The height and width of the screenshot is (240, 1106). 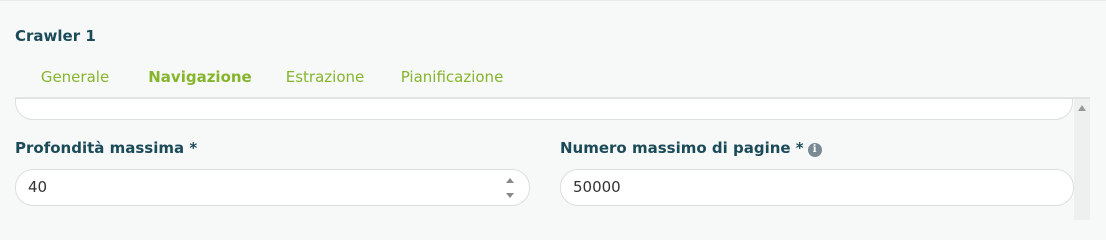 What do you see at coordinates (510, 180) in the screenshot?
I see `stepper-up-icon` at bounding box center [510, 180].